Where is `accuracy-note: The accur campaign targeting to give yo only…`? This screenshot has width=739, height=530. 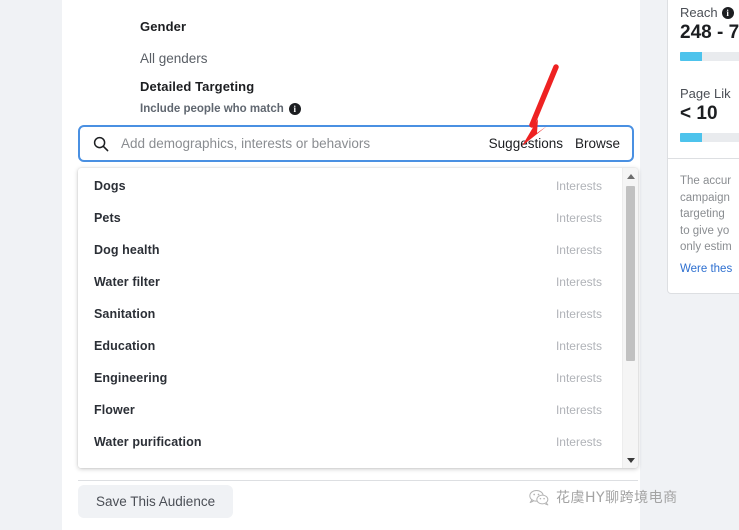 accuracy-note: The accur campaign targeting to give yo only… is located at coordinates (709, 214).